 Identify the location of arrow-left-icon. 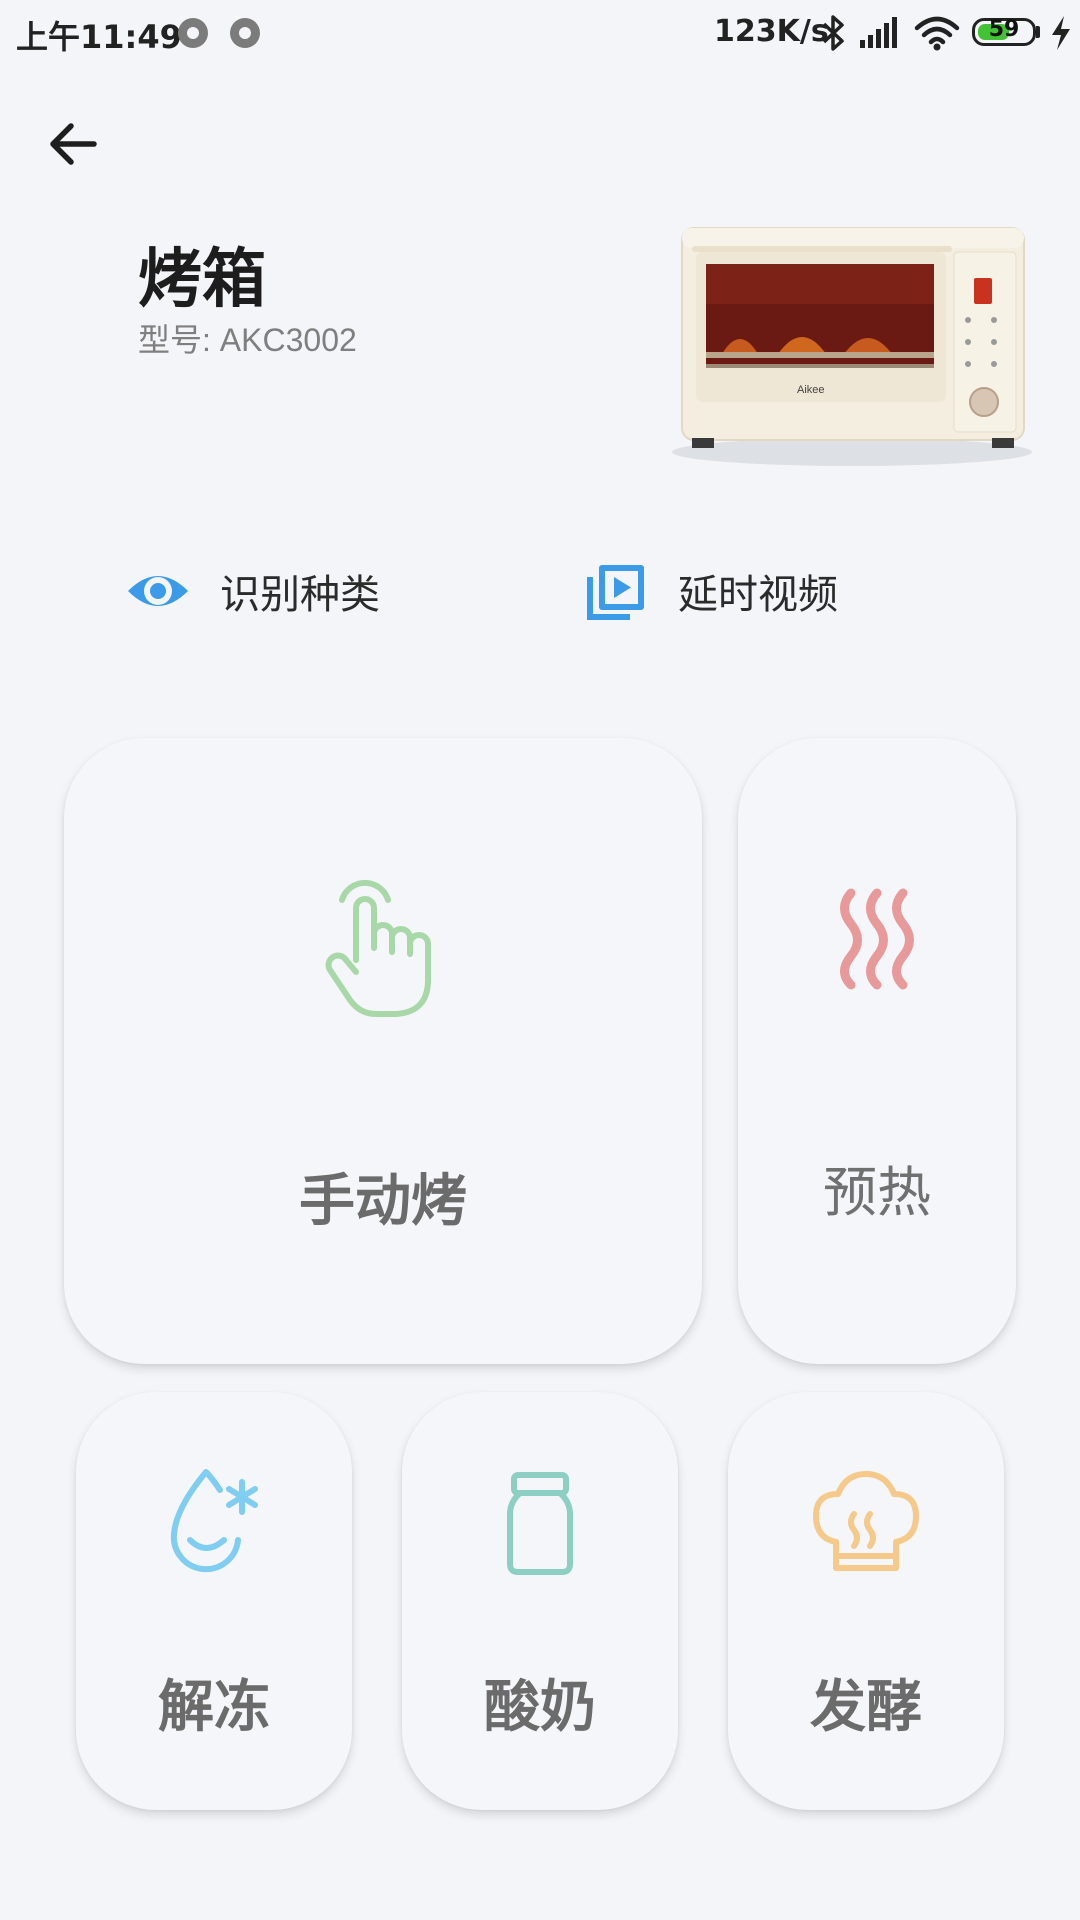
(73, 144).